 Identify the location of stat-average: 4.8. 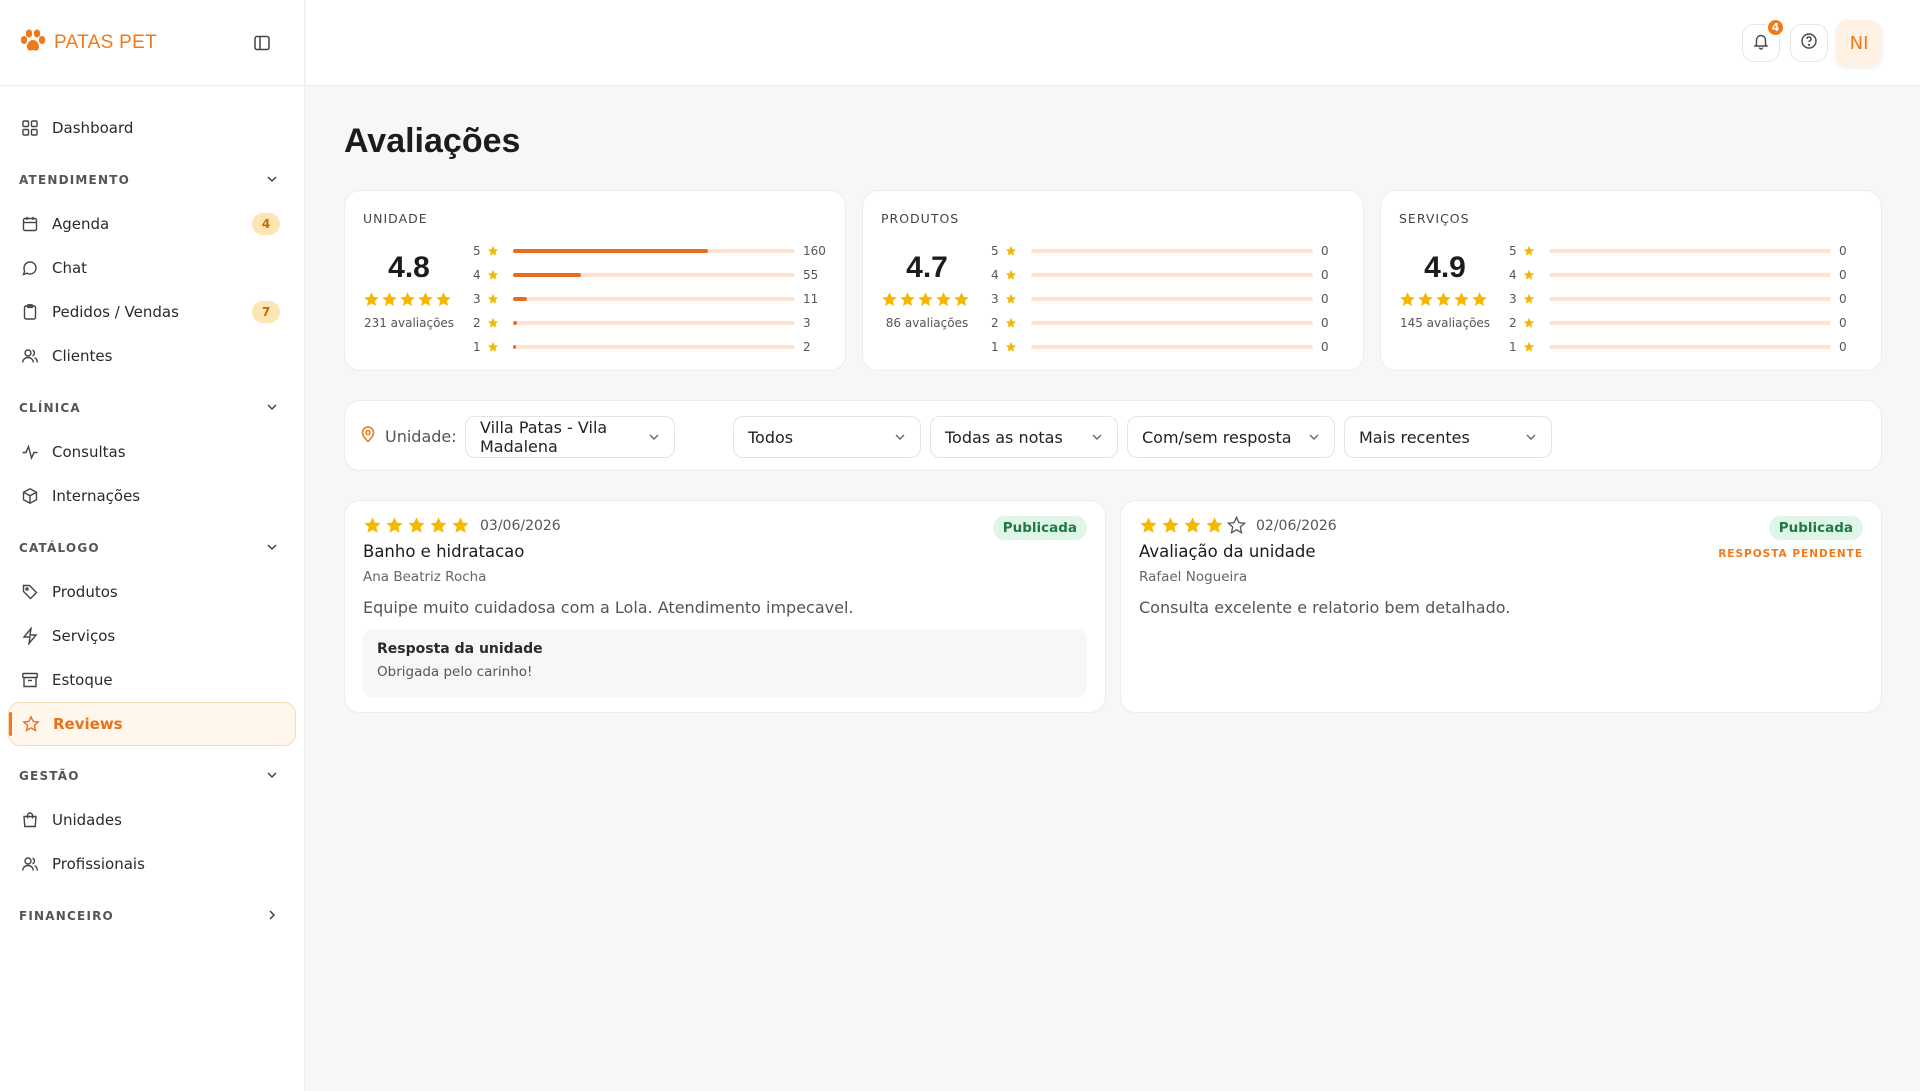
(409, 267).